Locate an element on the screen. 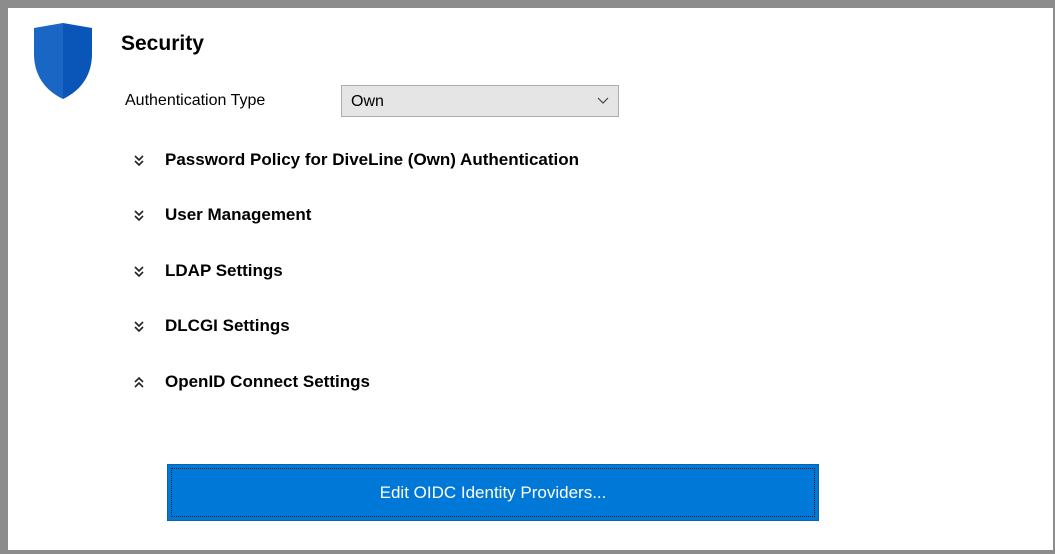 The width and height of the screenshot is (1055, 554). section-dlcgi-settings: DLCGI Settings is located at coordinates (211, 326).